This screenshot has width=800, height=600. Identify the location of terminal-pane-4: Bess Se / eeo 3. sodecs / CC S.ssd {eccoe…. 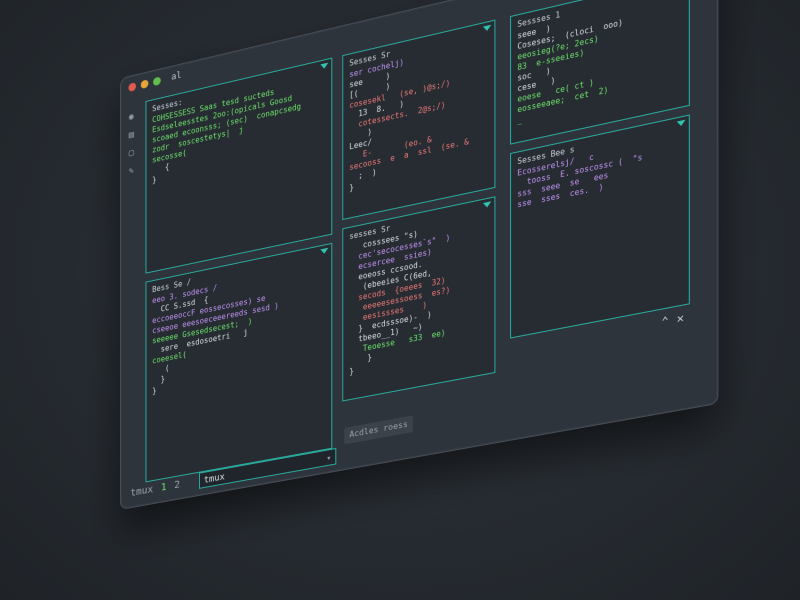
(239, 362).